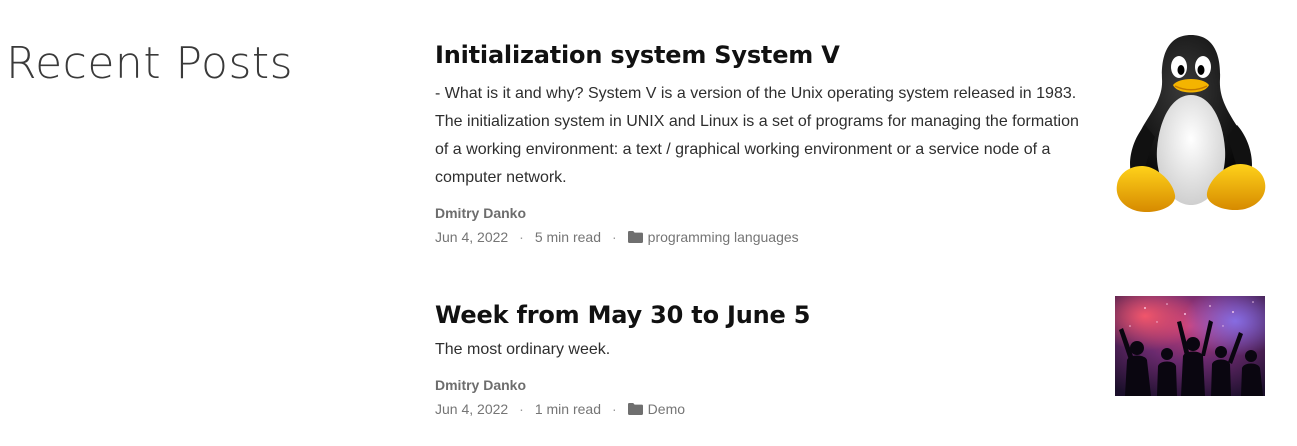 The width and height of the screenshot is (1297, 446). What do you see at coordinates (150, 63) in the screenshot?
I see `section-title: Recent Posts` at bounding box center [150, 63].